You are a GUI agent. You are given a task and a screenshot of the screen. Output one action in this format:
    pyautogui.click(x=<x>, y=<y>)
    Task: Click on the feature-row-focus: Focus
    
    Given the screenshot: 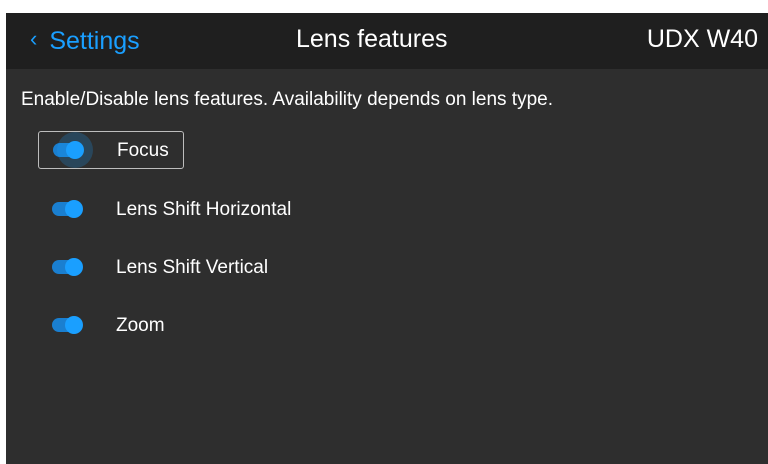 What is the action you would take?
    pyautogui.click(x=111, y=150)
    